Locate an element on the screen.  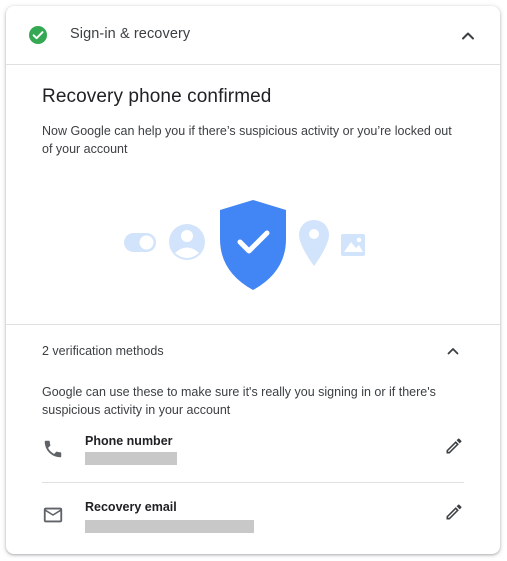
verification-methods-header: 2 verification methods is located at coordinates (103, 351).